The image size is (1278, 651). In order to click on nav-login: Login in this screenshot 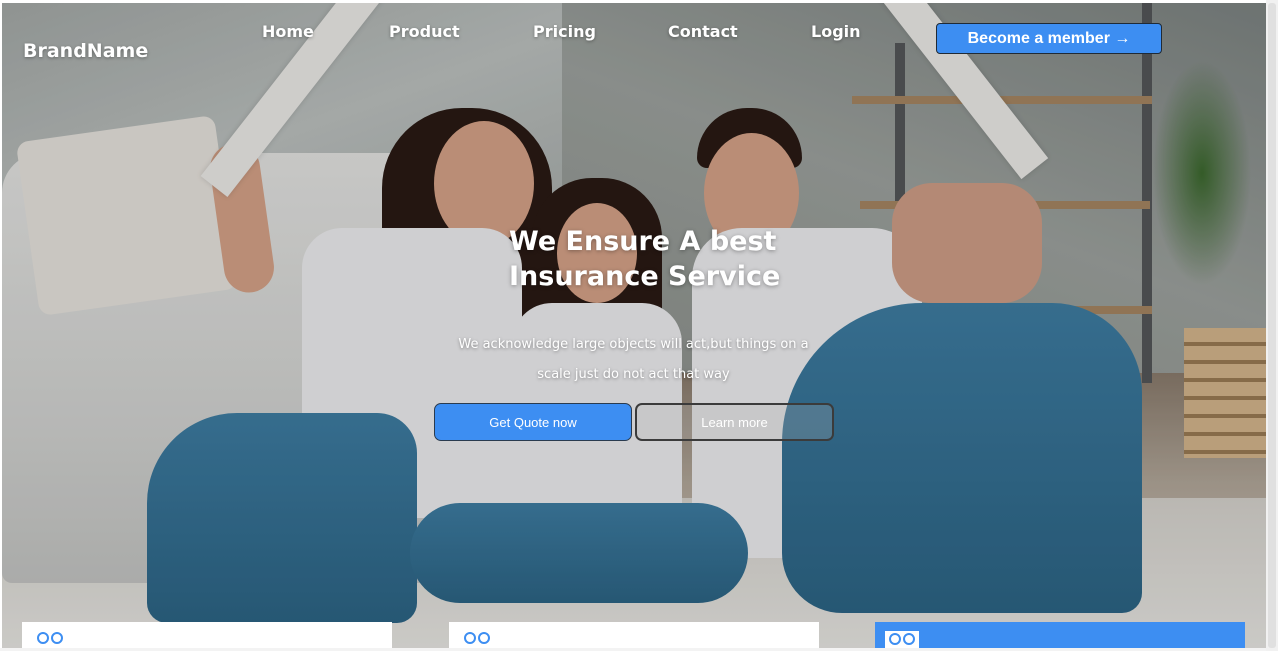, I will do `click(836, 31)`.